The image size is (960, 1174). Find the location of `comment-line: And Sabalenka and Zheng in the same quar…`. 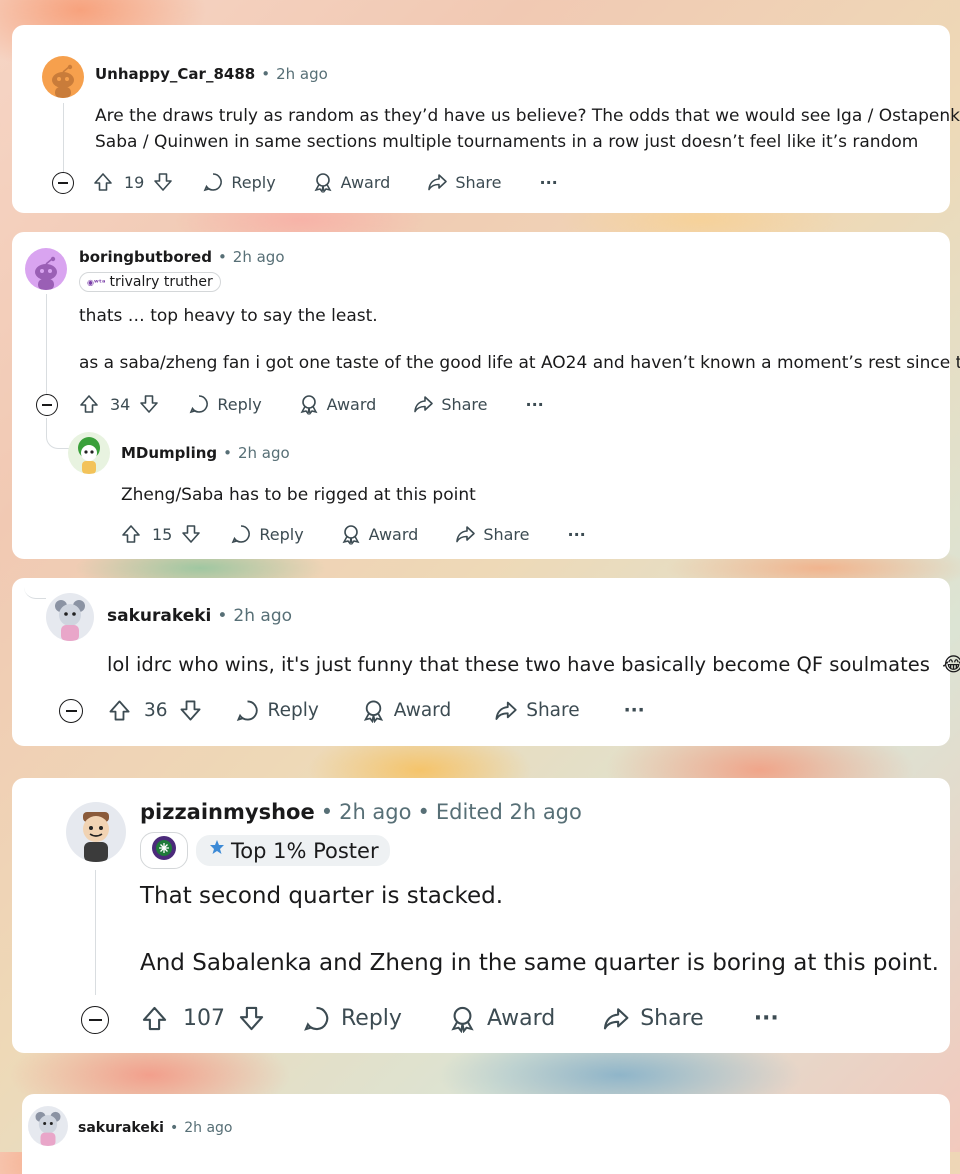

comment-line: And Sabalenka and Zheng in the same quar… is located at coordinates (539, 963).